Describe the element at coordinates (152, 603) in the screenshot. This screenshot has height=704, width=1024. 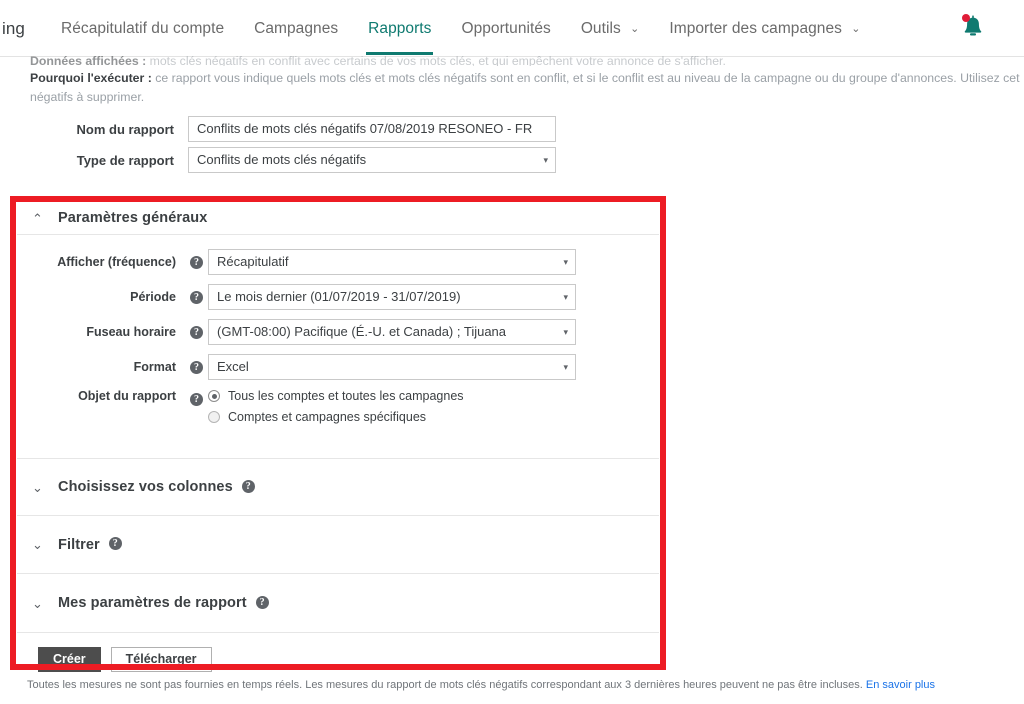
I see `section-title: Mes paramètres de rapport` at that location.